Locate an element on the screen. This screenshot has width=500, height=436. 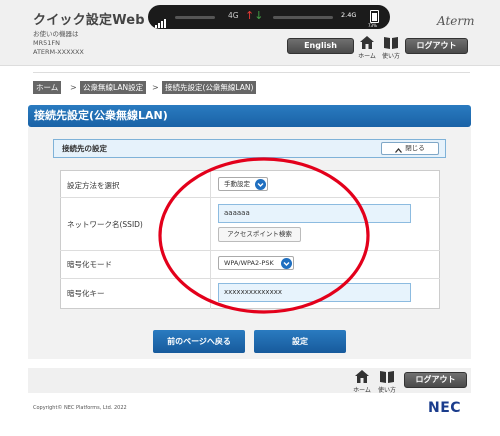
app-title: クイック設定Web is located at coordinates (89, 20).